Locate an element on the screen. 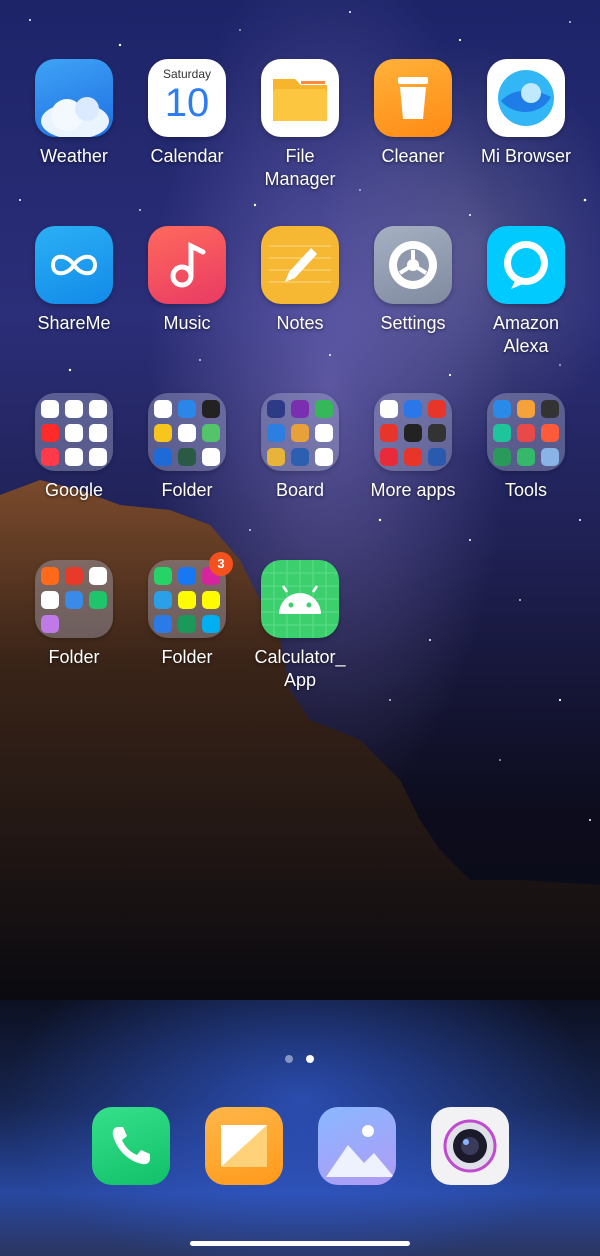 This screenshot has width=600, height=1256. sss-icon is located at coordinates (413, 433).